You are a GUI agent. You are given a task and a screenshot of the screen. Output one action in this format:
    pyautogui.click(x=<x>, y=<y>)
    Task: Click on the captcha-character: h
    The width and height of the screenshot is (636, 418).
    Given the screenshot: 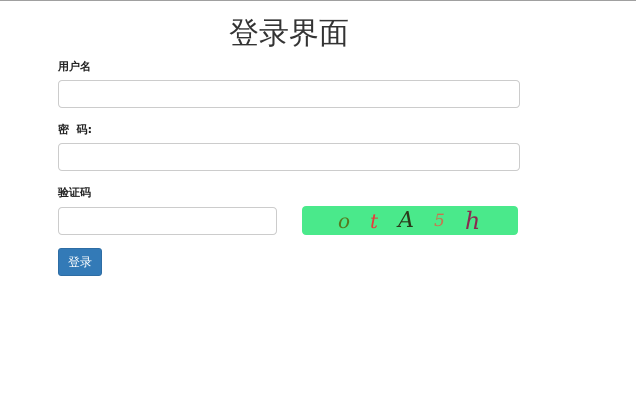 What is the action you would take?
    pyautogui.click(x=472, y=220)
    